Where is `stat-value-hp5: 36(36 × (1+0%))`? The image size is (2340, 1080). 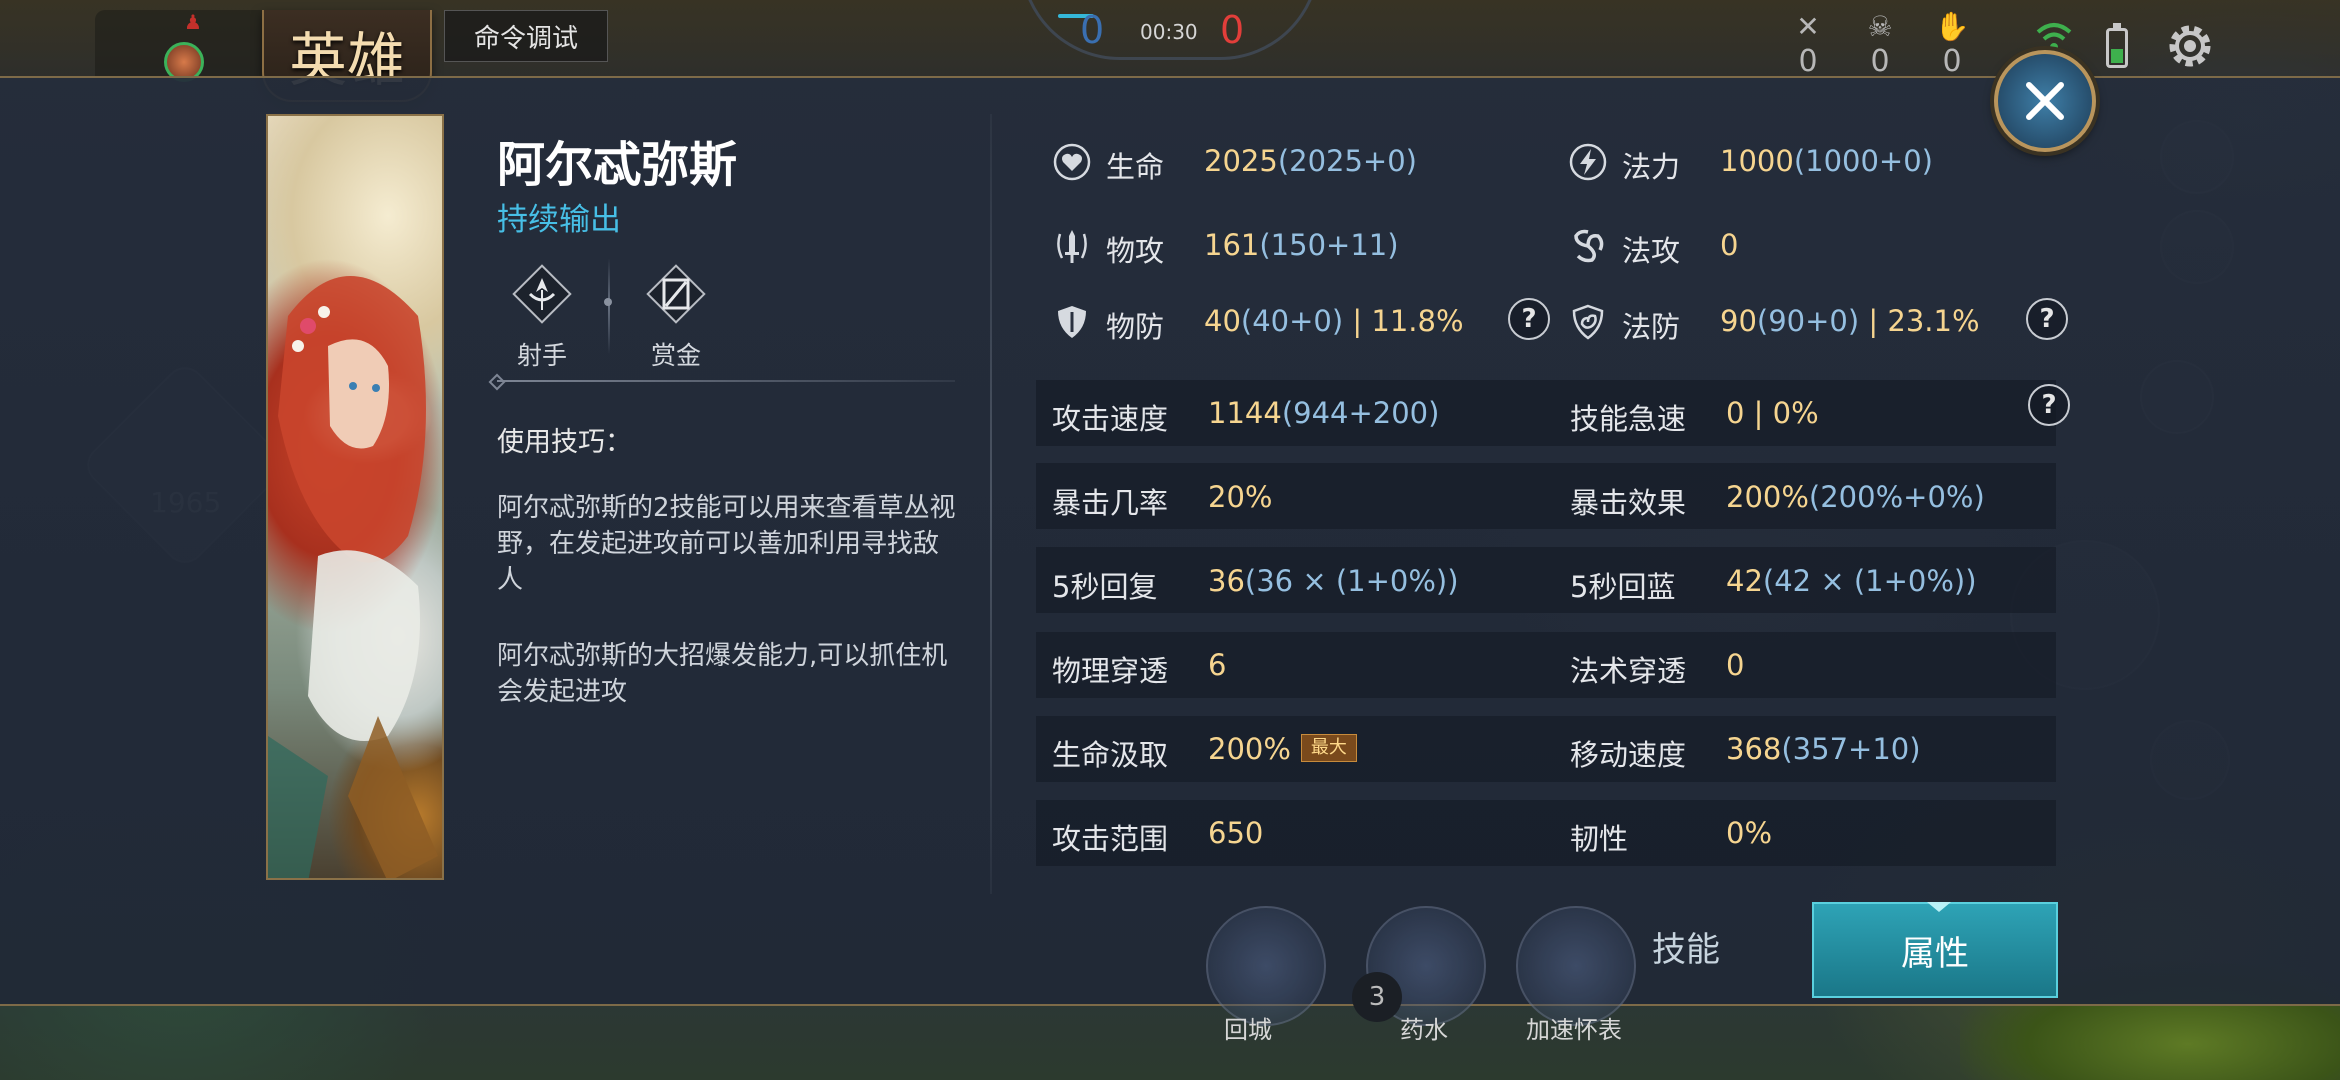 stat-value-hp5: 36(36 × (1+0%)) is located at coordinates (1333, 581).